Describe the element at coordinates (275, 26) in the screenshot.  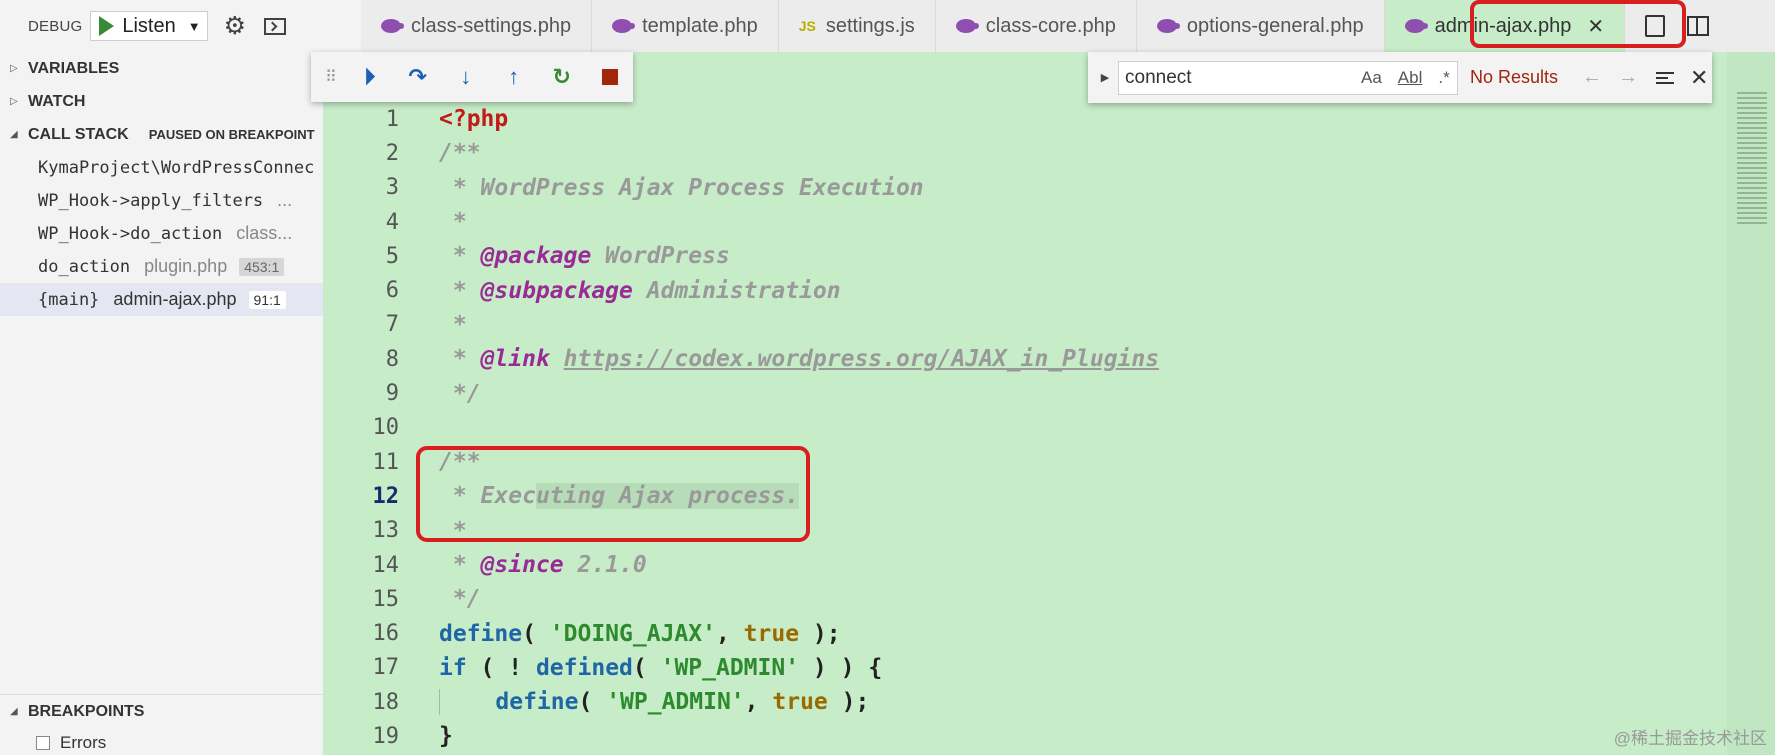
I see `debug-console-icon` at that location.